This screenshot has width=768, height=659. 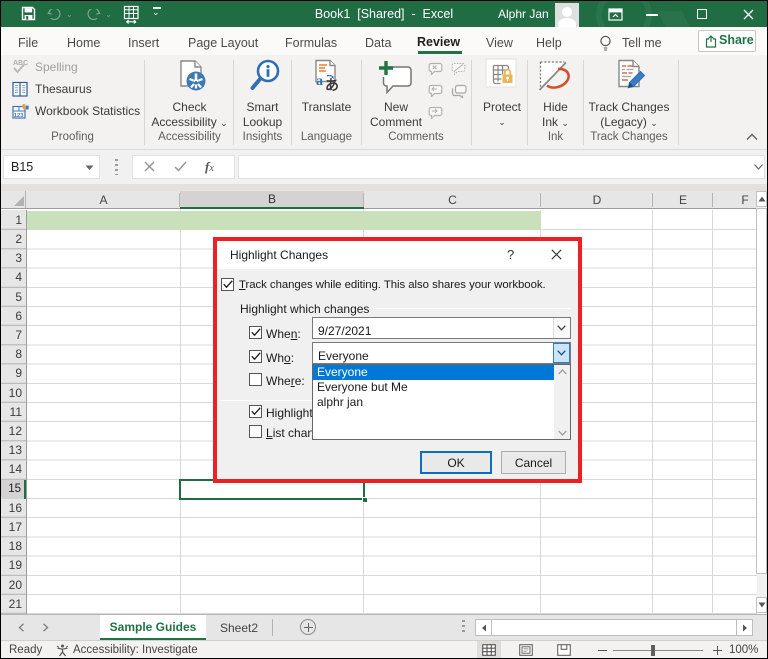 I want to click on svg-text: ABC, so click(x=20, y=63).